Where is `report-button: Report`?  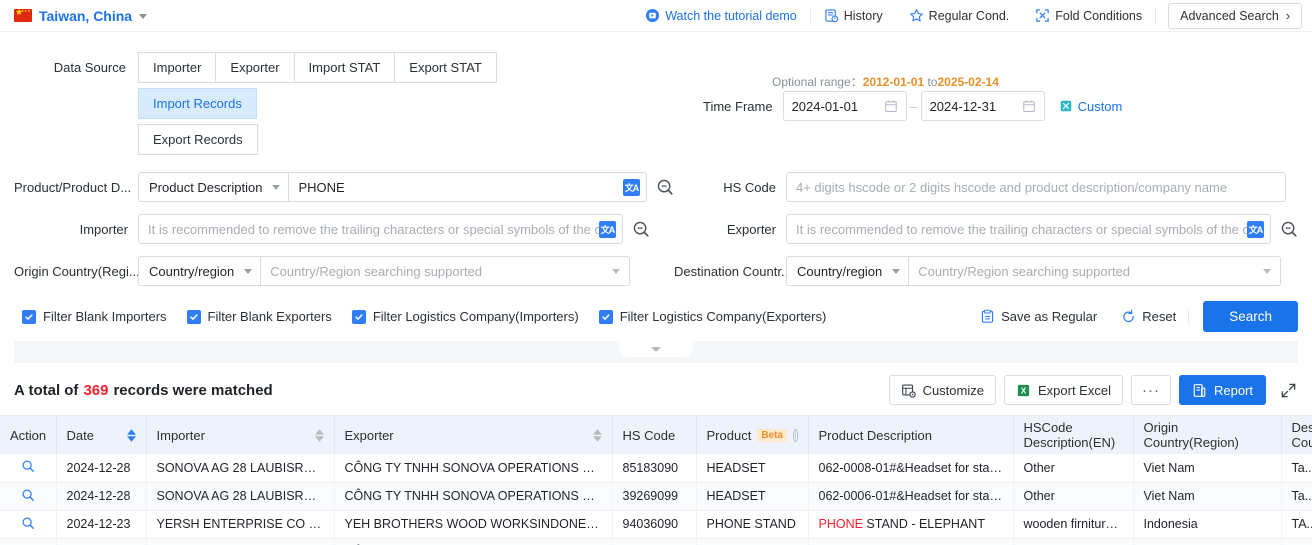 report-button: Report is located at coordinates (1222, 390).